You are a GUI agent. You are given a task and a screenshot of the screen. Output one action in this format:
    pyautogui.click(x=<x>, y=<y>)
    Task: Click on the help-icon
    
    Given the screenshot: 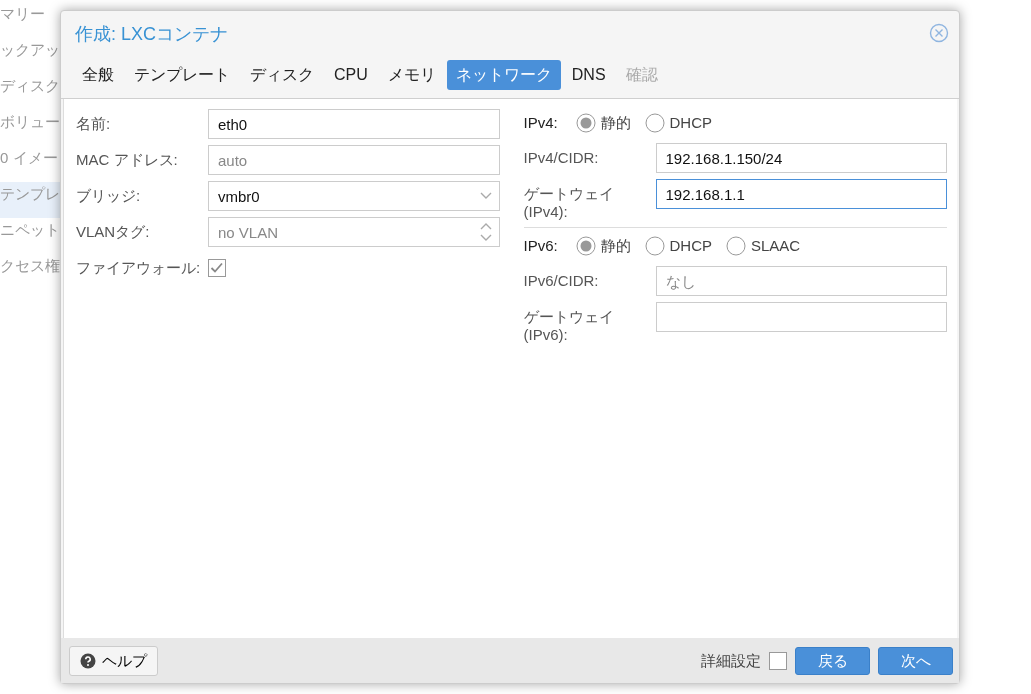 What is the action you would take?
    pyautogui.click(x=88, y=660)
    